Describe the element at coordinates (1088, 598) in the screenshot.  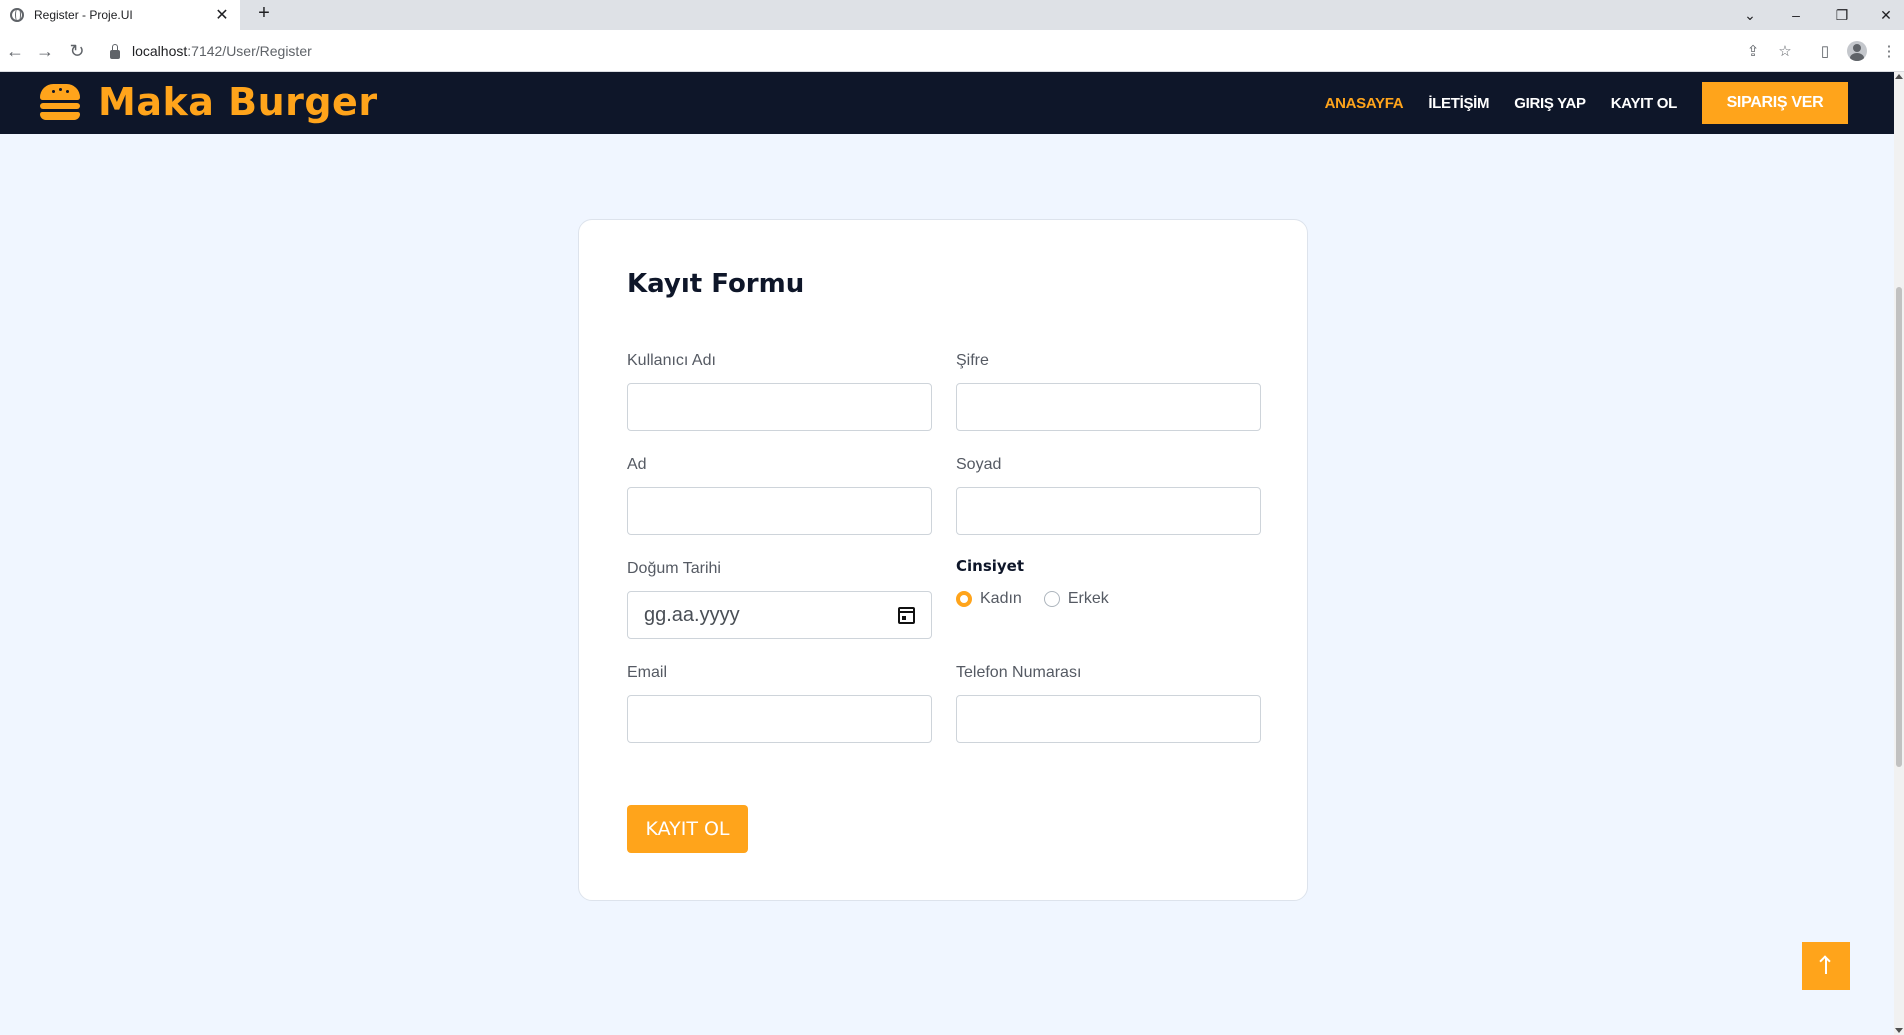
I see `gender-option-label: Erkek` at that location.